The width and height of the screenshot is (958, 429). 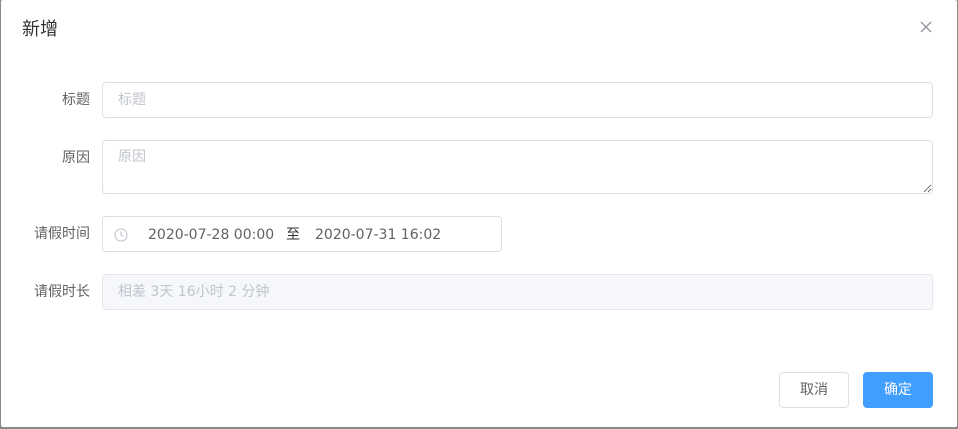 I want to click on range-separator: 至, so click(x=293, y=235).